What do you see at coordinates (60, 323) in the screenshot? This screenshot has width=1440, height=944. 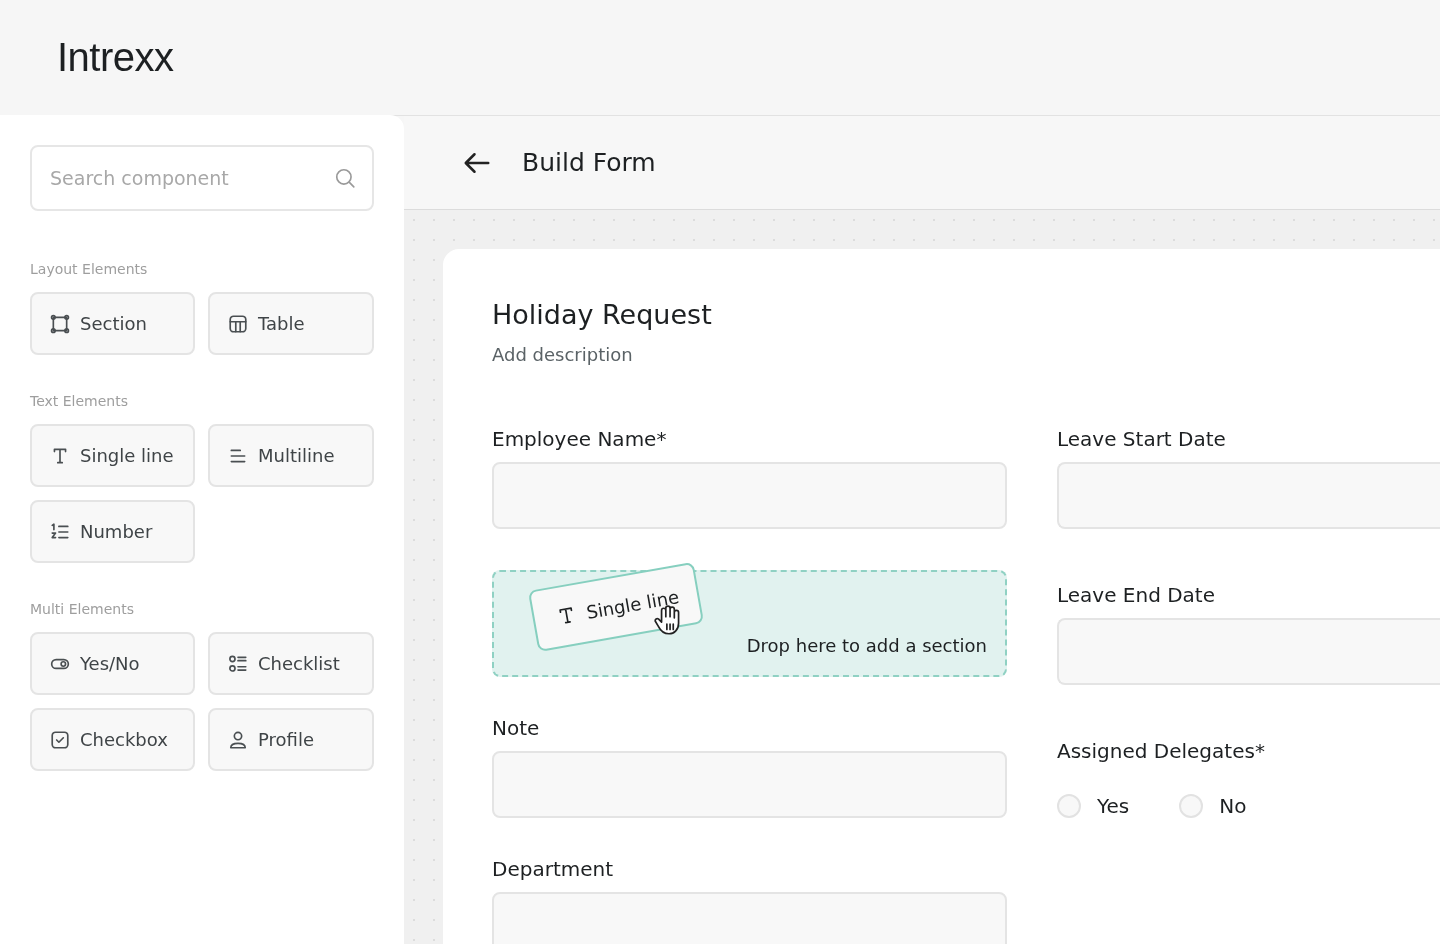 I see `square-frame-icon` at bounding box center [60, 323].